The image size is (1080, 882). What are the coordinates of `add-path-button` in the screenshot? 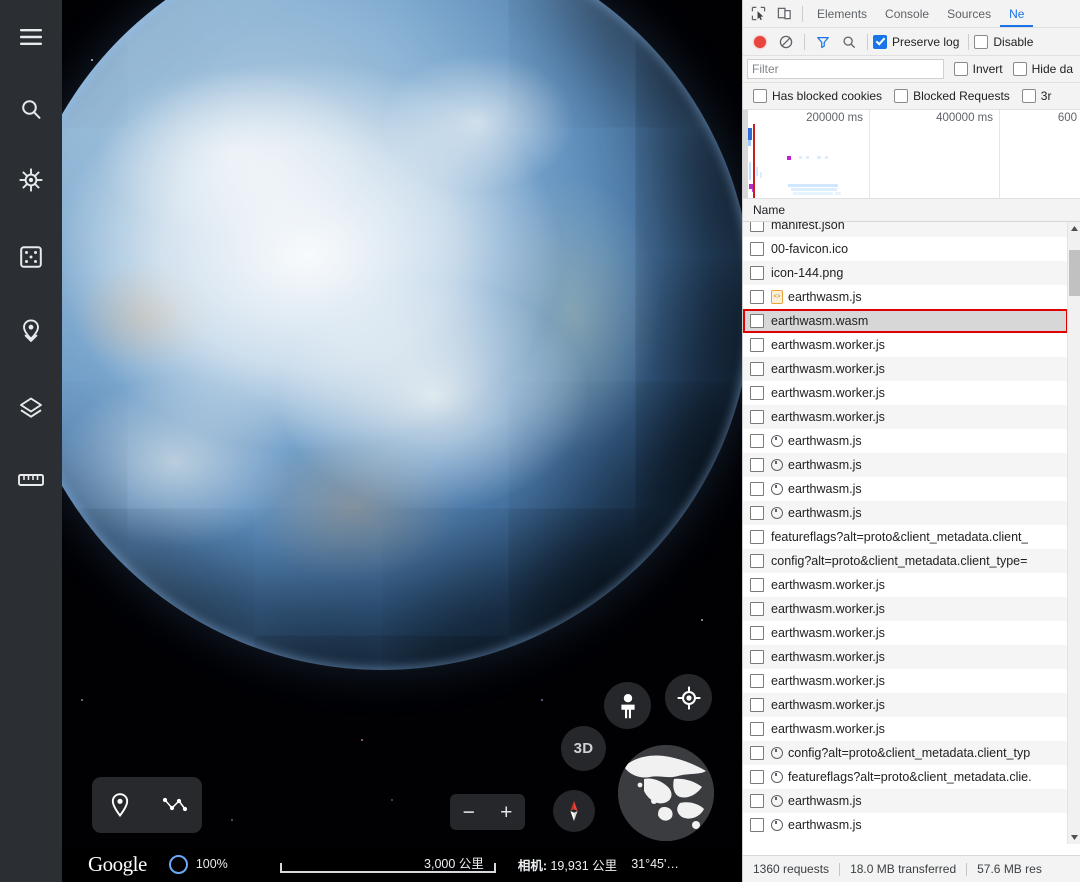 It's located at (175, 805).